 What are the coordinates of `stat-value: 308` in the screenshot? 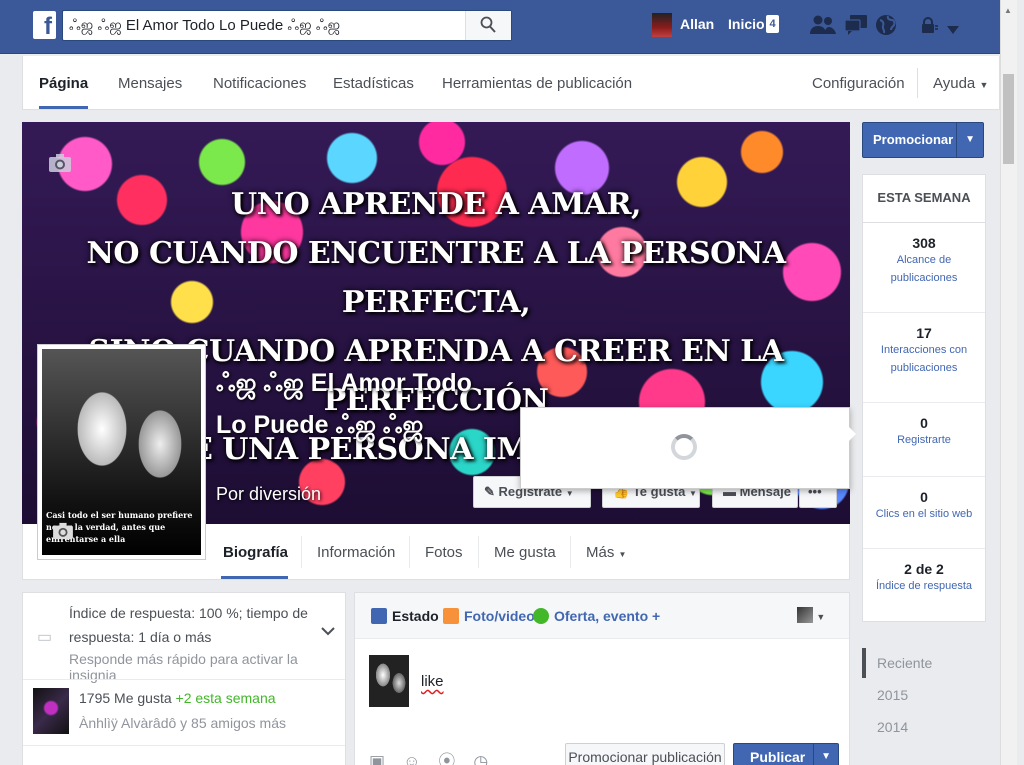 It's located at (924, 243).